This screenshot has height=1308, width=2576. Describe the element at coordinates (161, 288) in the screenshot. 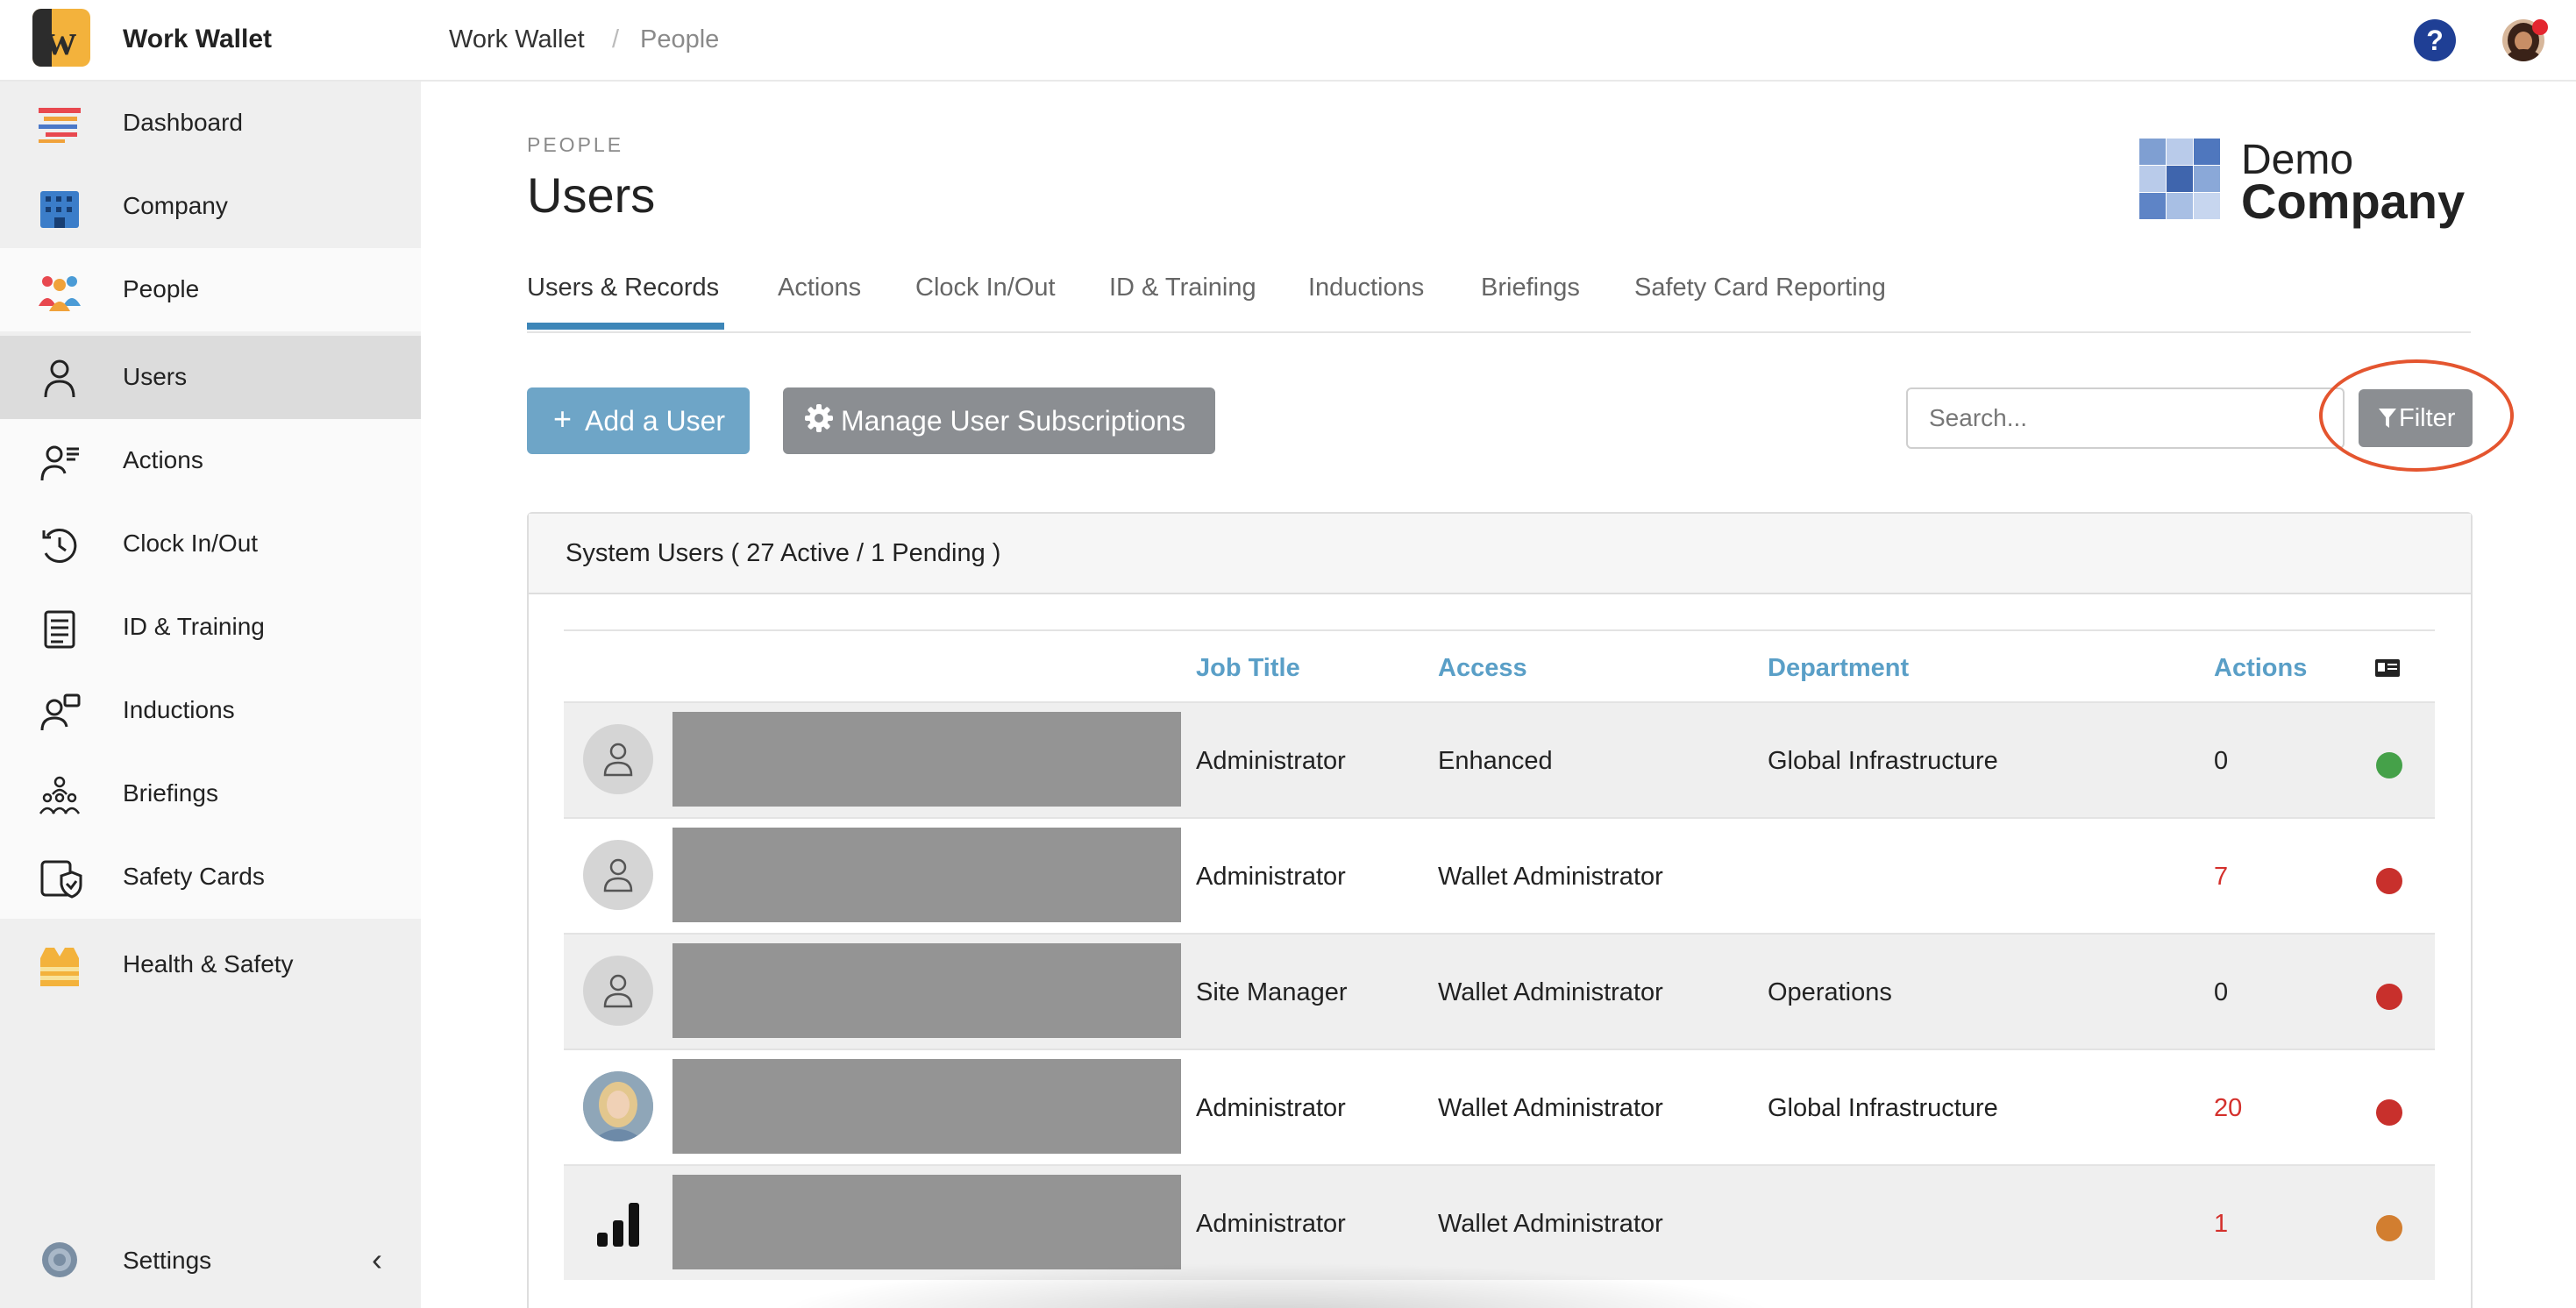

I see `sidebar-item-label: People` at that location.